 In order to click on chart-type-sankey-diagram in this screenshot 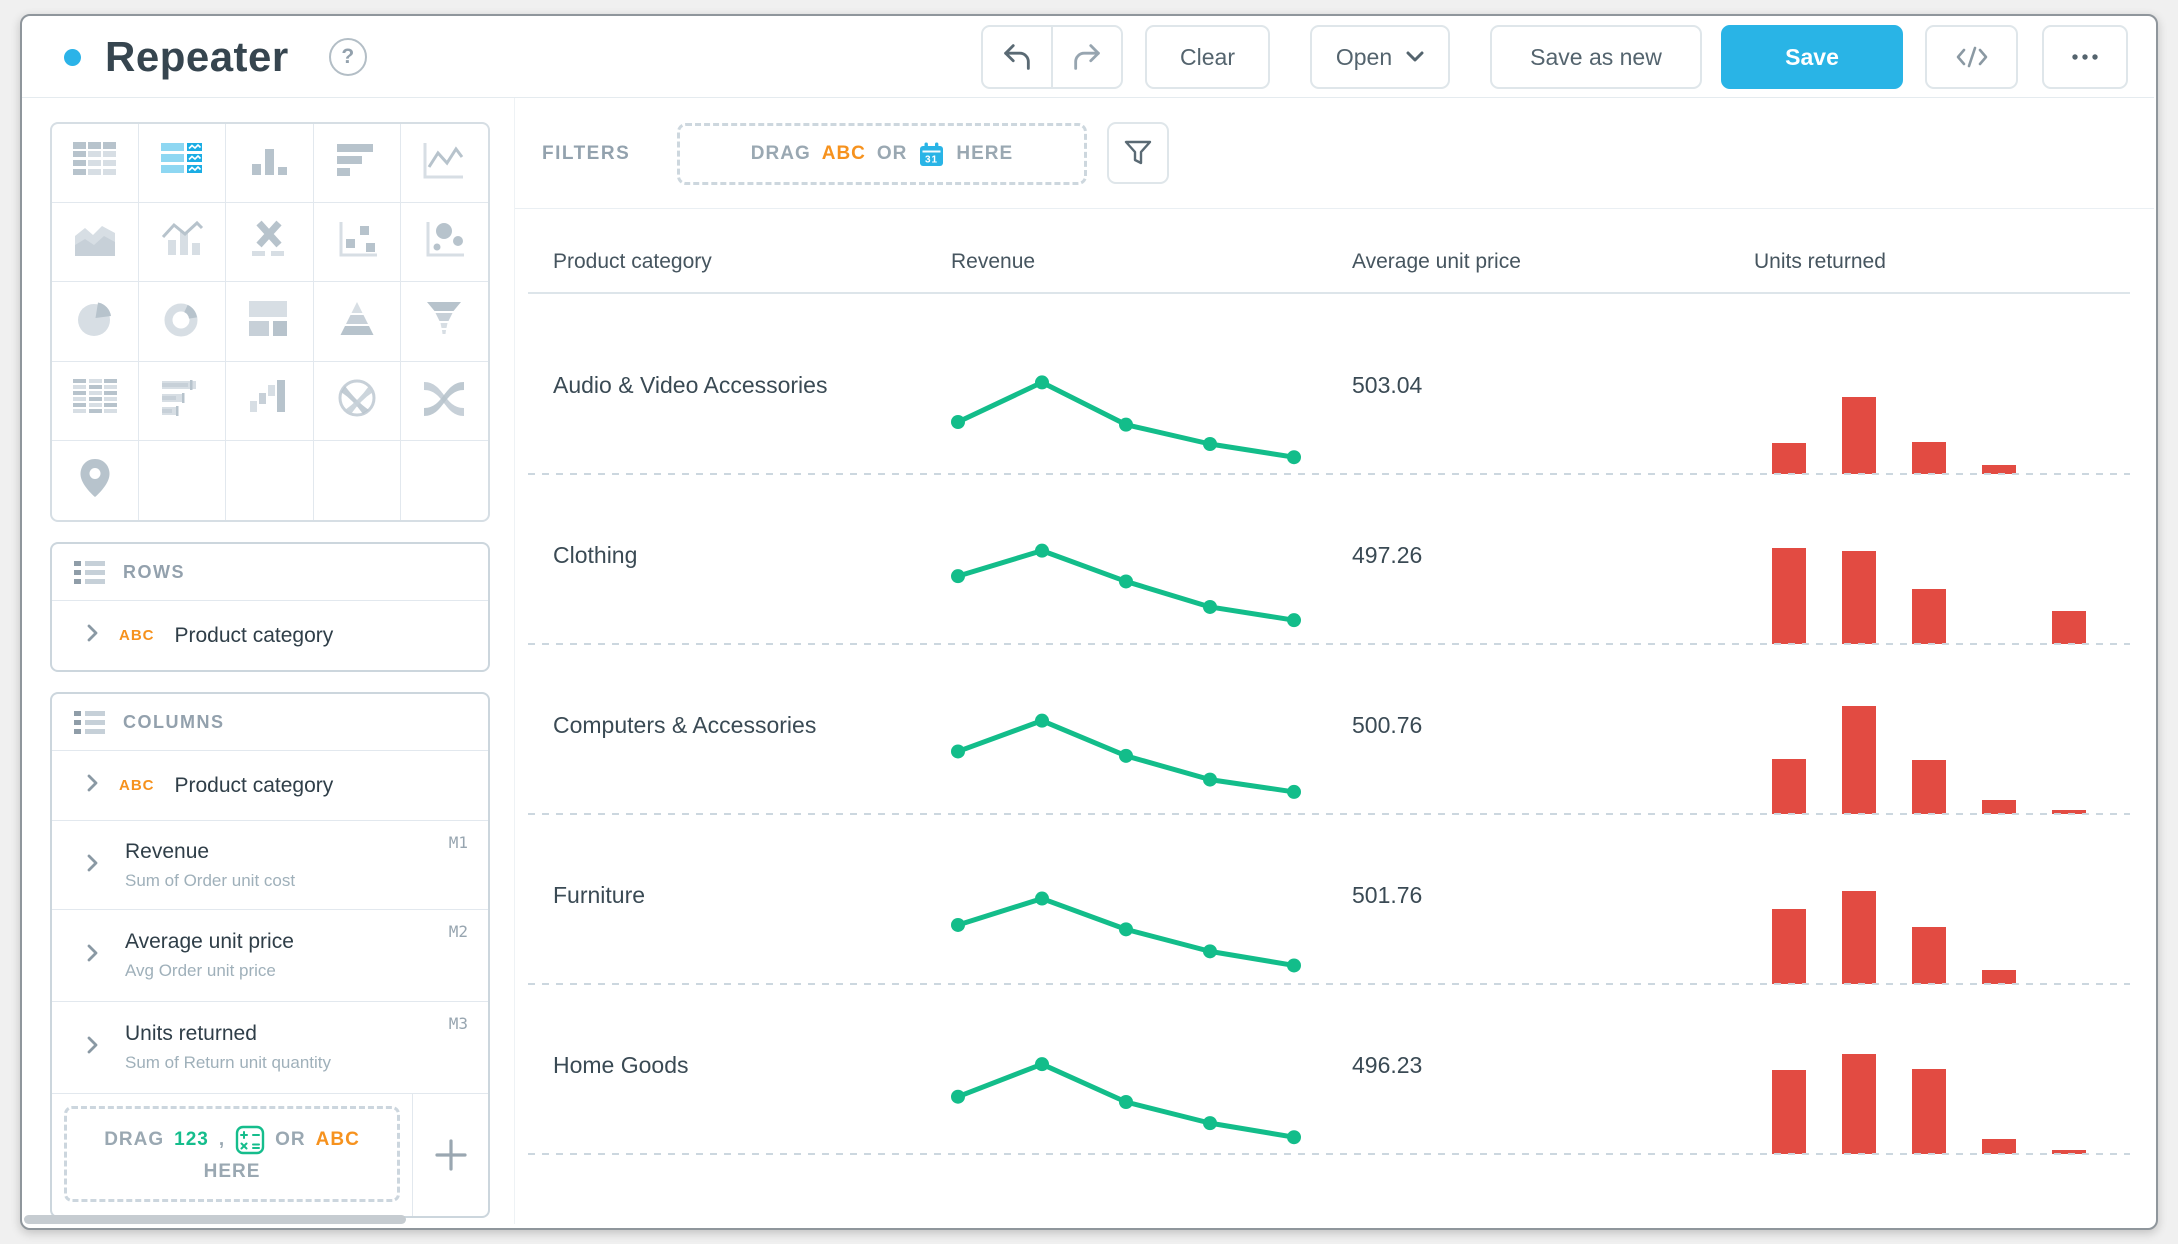, I will do `click(444, 401)`.